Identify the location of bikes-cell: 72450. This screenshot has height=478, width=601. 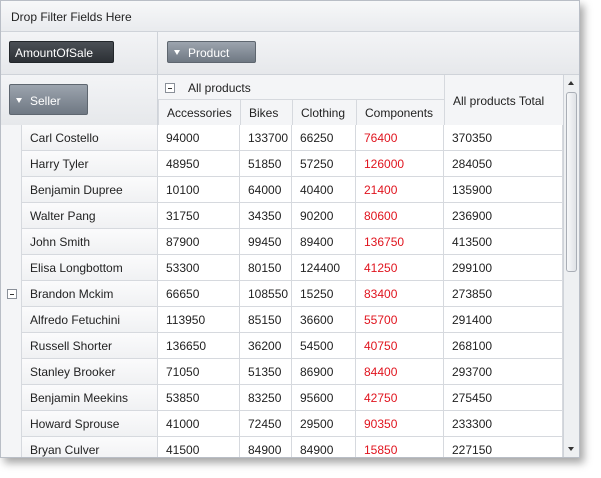
(266, 424).